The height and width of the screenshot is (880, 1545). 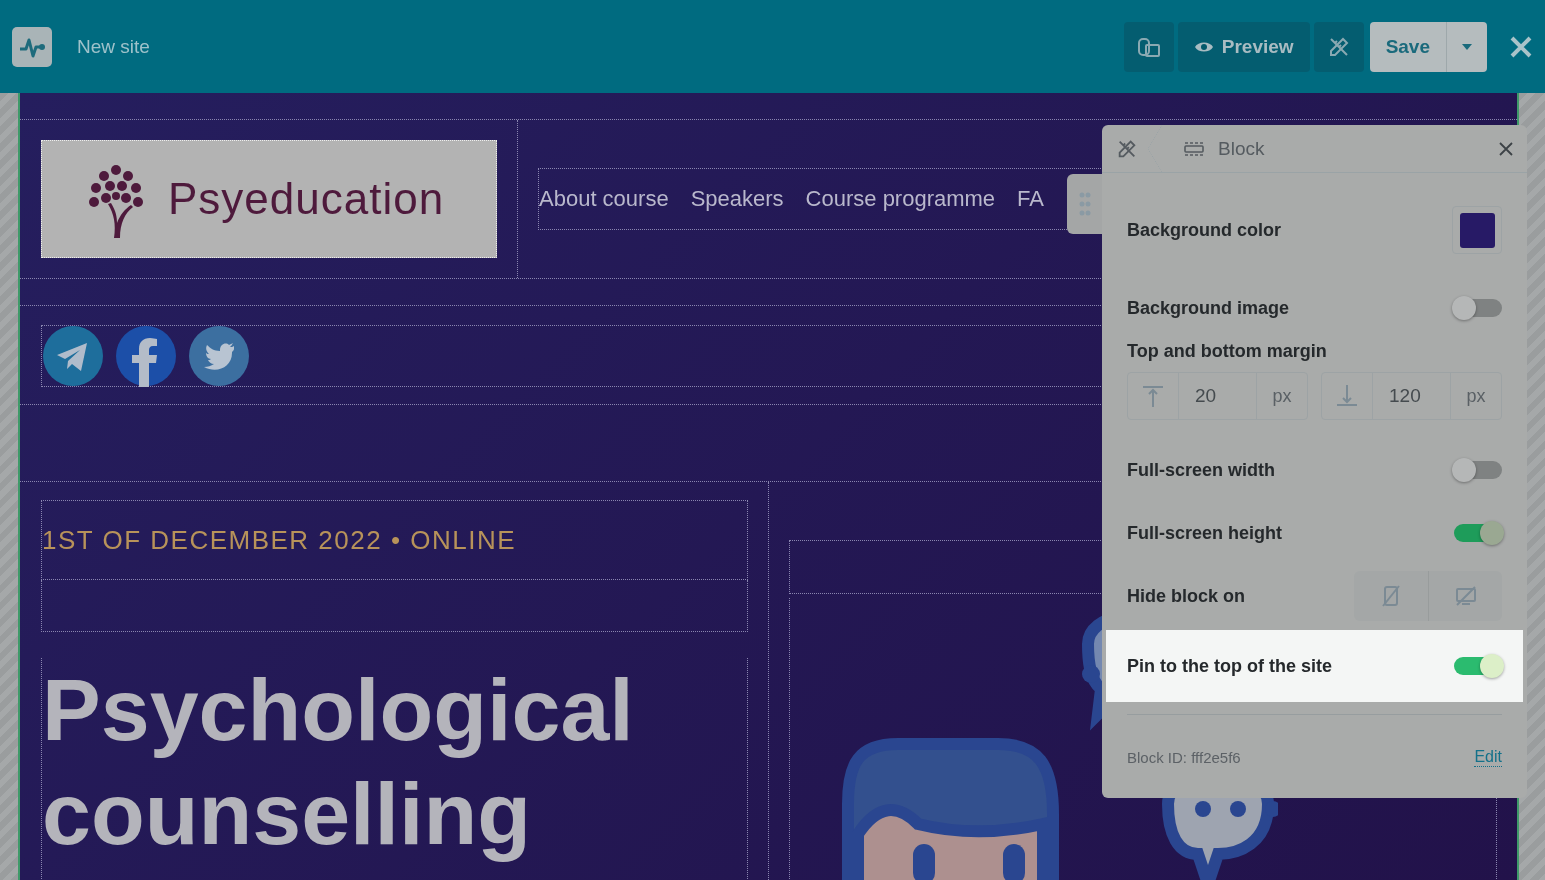 I want to click on block-icon, so click(x=1194, y=148).